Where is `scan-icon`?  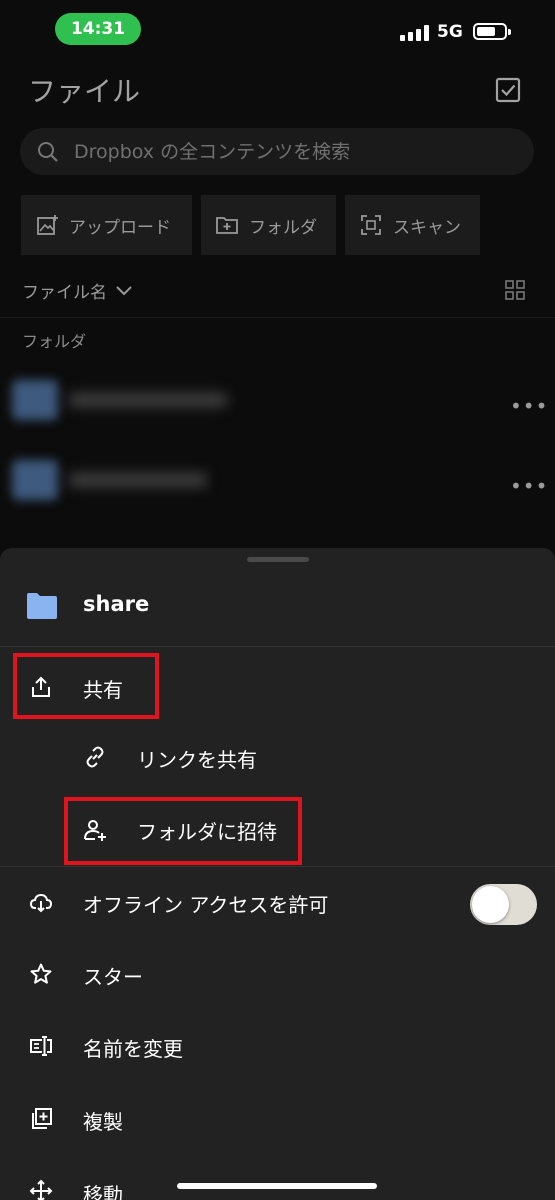
scan-icon is located at coordinates (371, 225).